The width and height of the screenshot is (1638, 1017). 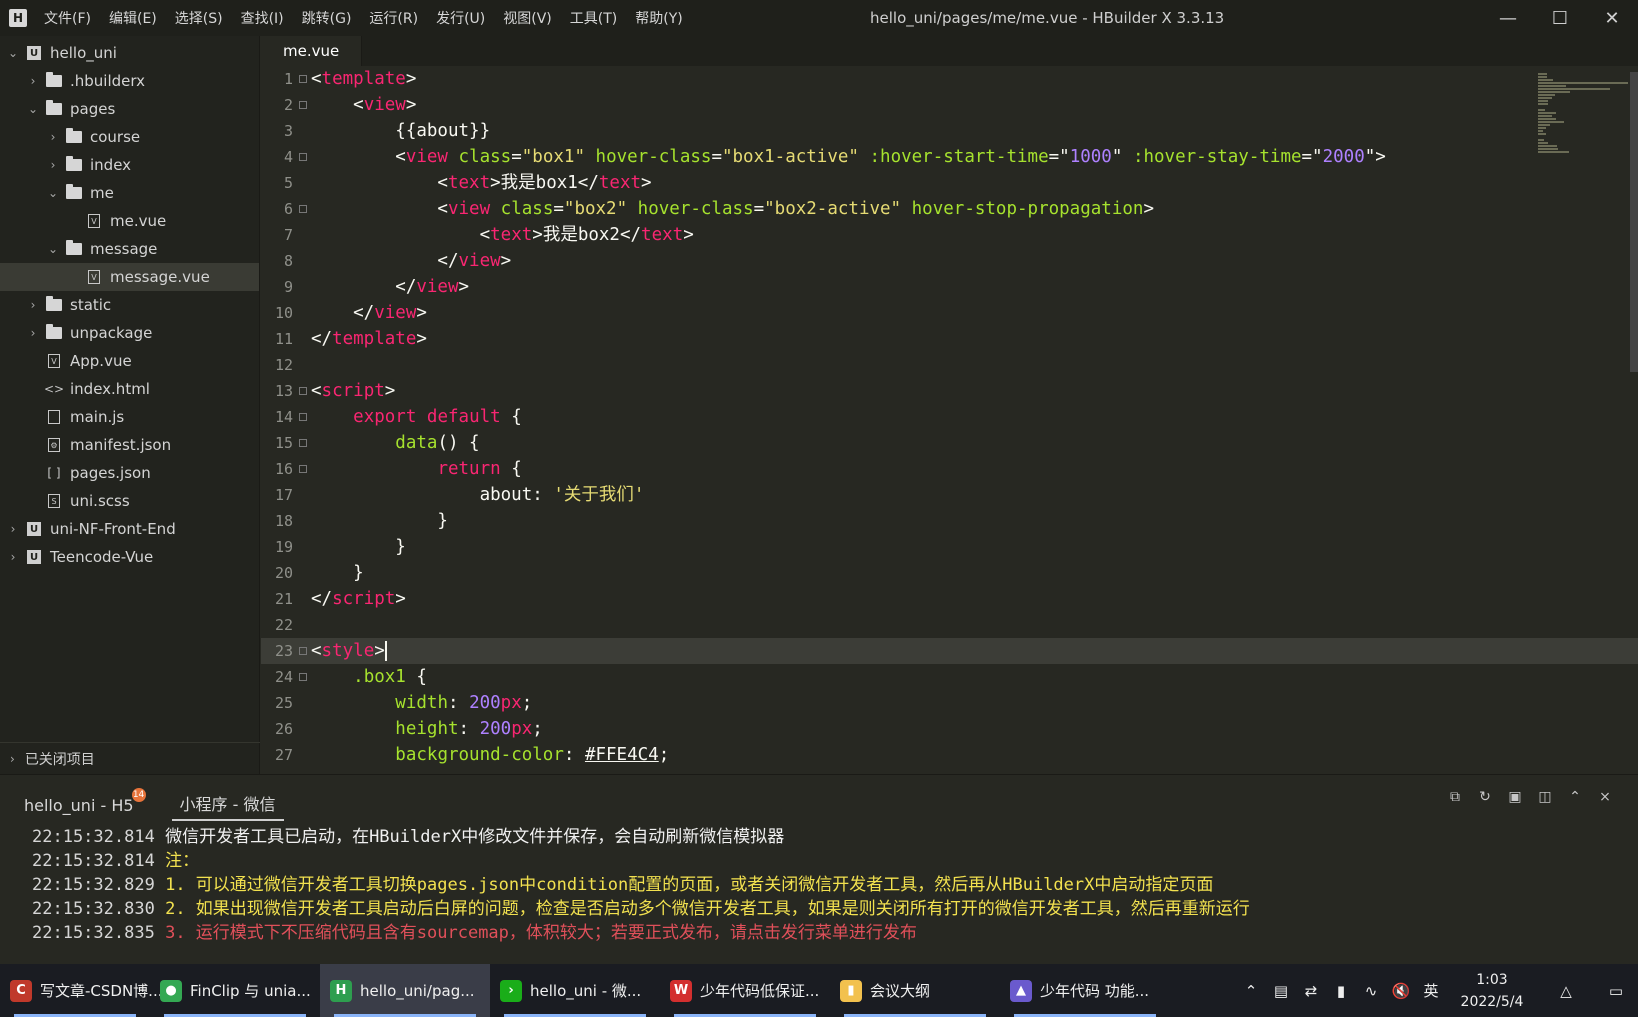 What do you see at coordinates (1431, 990) in the screenshot?
I see `ime-indicator: 英` at bounding box center [1431, 990].